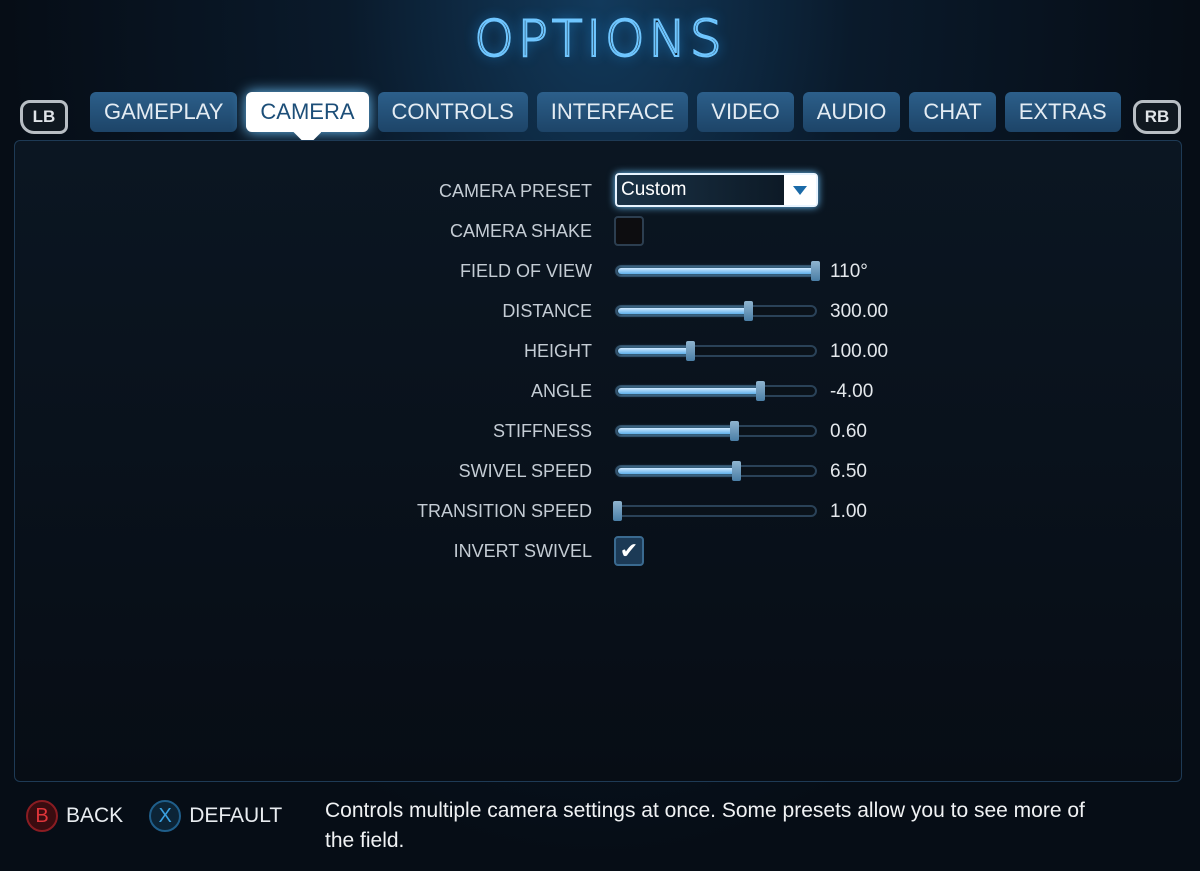 The height and width of the screenshot is (871, 1200). What do you see at coordinates (600, 231) in the screenshot?
I see `camera-shake-row: CAMERA SHAKE` at bounding box center [600, 231].